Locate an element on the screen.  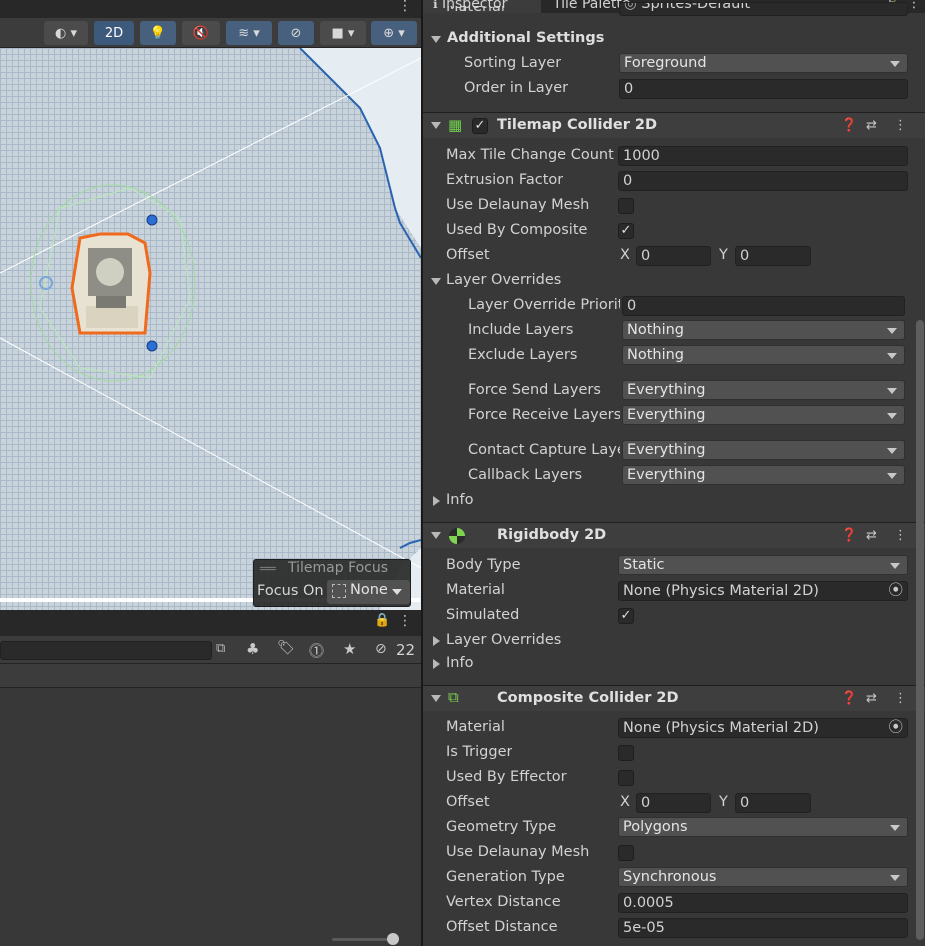
force-receive-label: Force Receive Layers is located at coordinates (544, 415).